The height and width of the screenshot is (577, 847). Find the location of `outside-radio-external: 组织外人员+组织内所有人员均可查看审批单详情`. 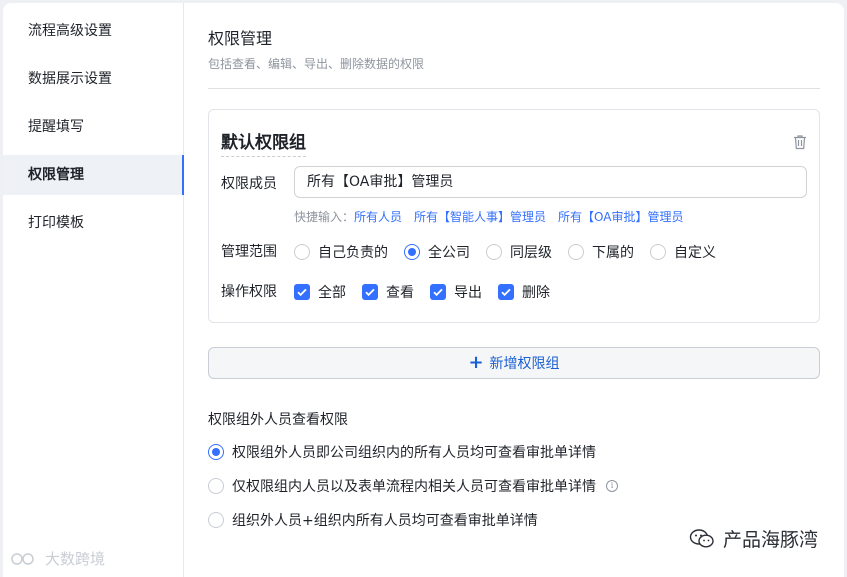

outside-radio-external: 组织外人员+组织内所有人员均可查看审批单详情 is located at coordinates (373, 520).